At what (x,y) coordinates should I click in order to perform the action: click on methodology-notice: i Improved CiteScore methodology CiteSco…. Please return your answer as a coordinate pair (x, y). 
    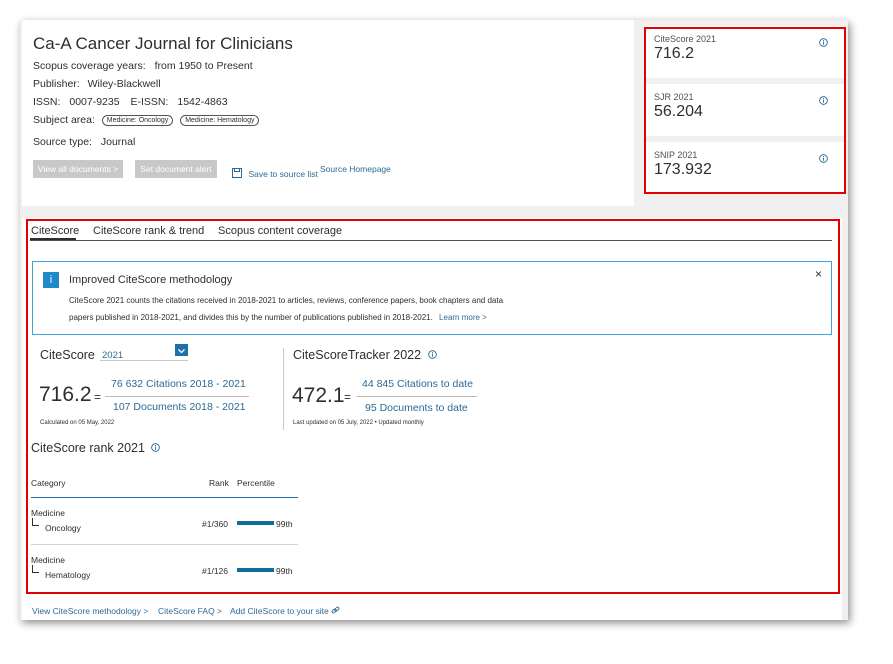
    Looking at the image, I should click on (432, 298).